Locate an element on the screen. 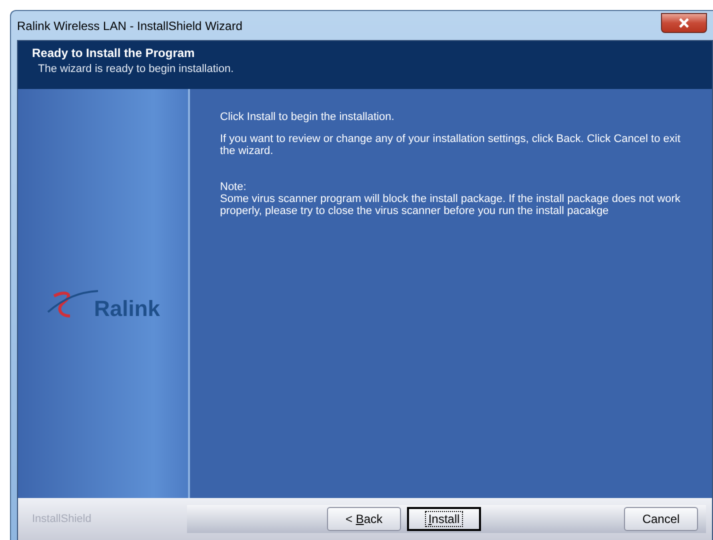  close-icon is located at coordinates (684, 23).